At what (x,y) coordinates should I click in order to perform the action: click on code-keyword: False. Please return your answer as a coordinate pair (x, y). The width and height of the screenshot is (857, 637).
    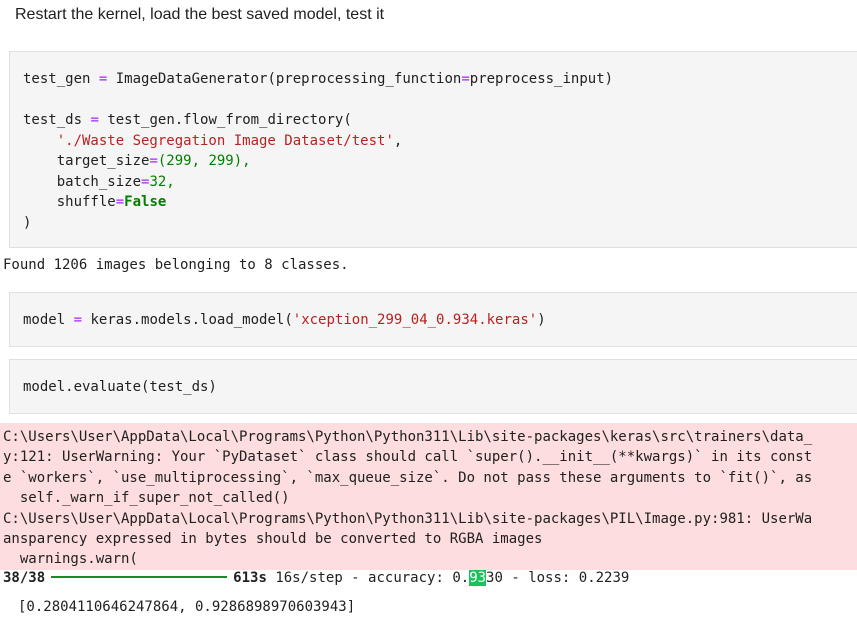
    Looking at the image, I should click on (145, 202).